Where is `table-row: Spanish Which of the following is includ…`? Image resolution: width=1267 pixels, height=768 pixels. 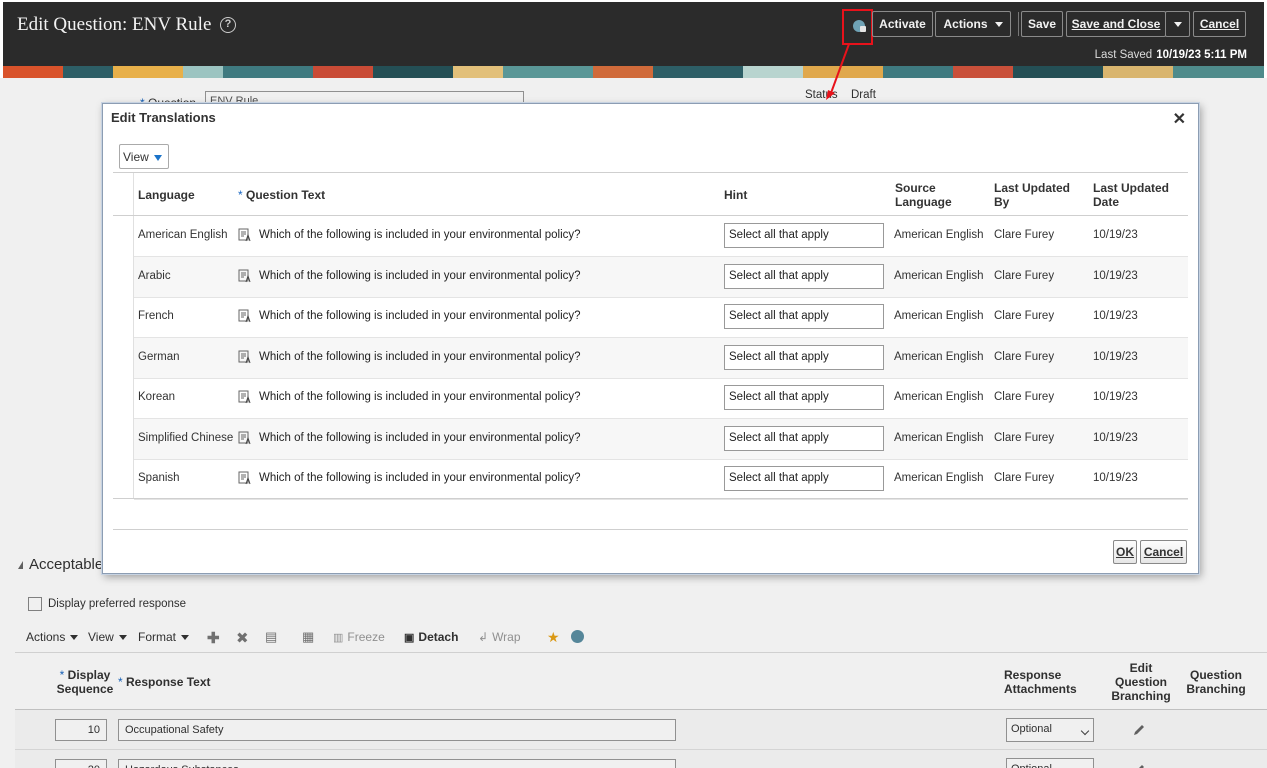 table-row: Spanish Which of the following is includ… is located at coordinates (661, 479).